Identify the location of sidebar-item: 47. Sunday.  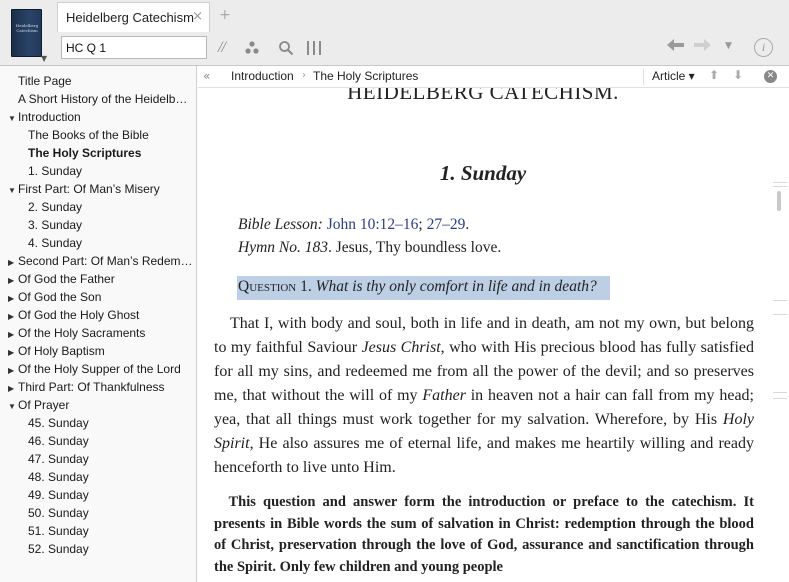
(58, 459).